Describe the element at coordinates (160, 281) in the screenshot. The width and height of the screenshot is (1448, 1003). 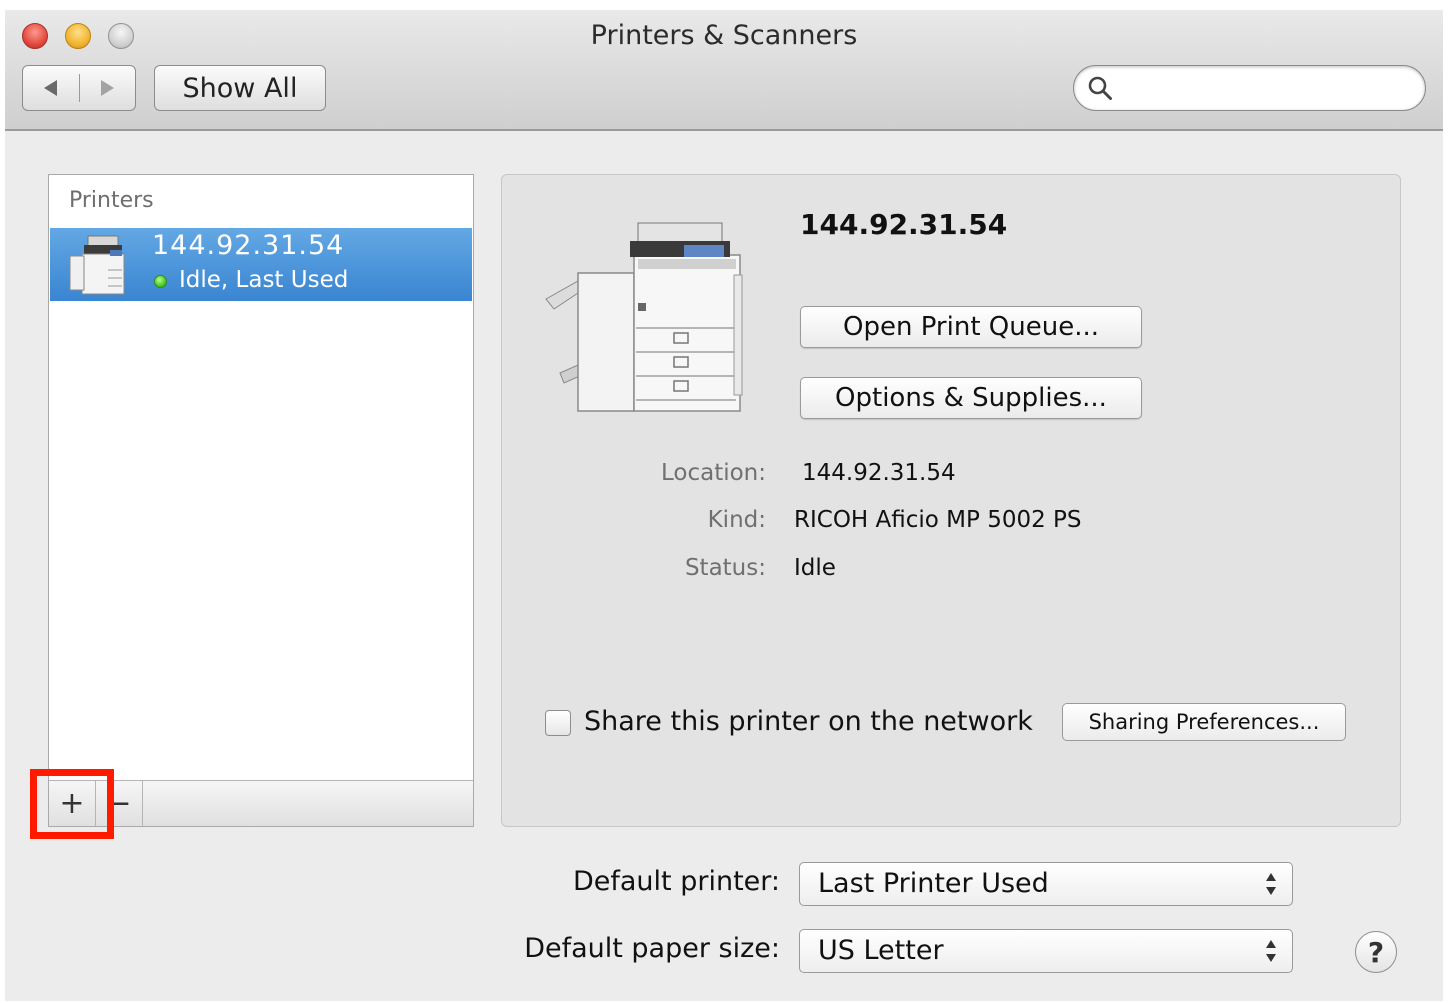
I see `status-indicator-icon` at that location.